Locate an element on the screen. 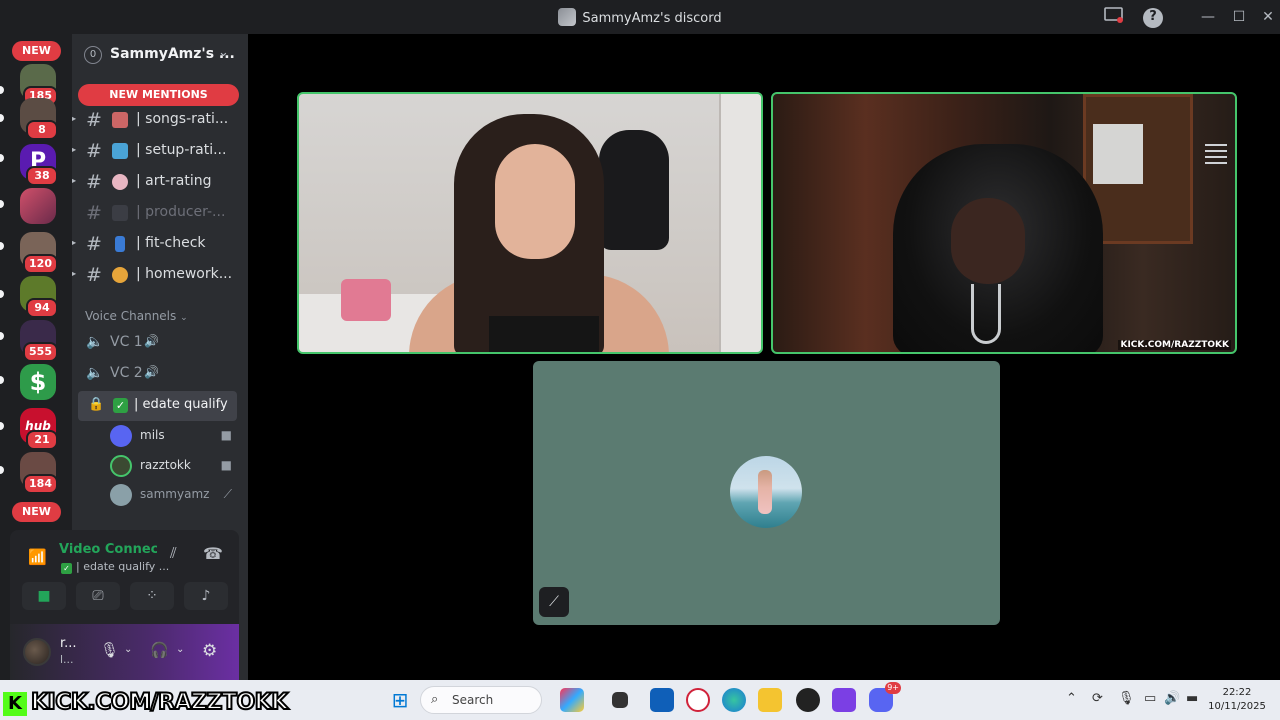 The width and height of the screenshot is (1280, 720). screen-share-button: ⎚ is located at coordinates (98, 596).